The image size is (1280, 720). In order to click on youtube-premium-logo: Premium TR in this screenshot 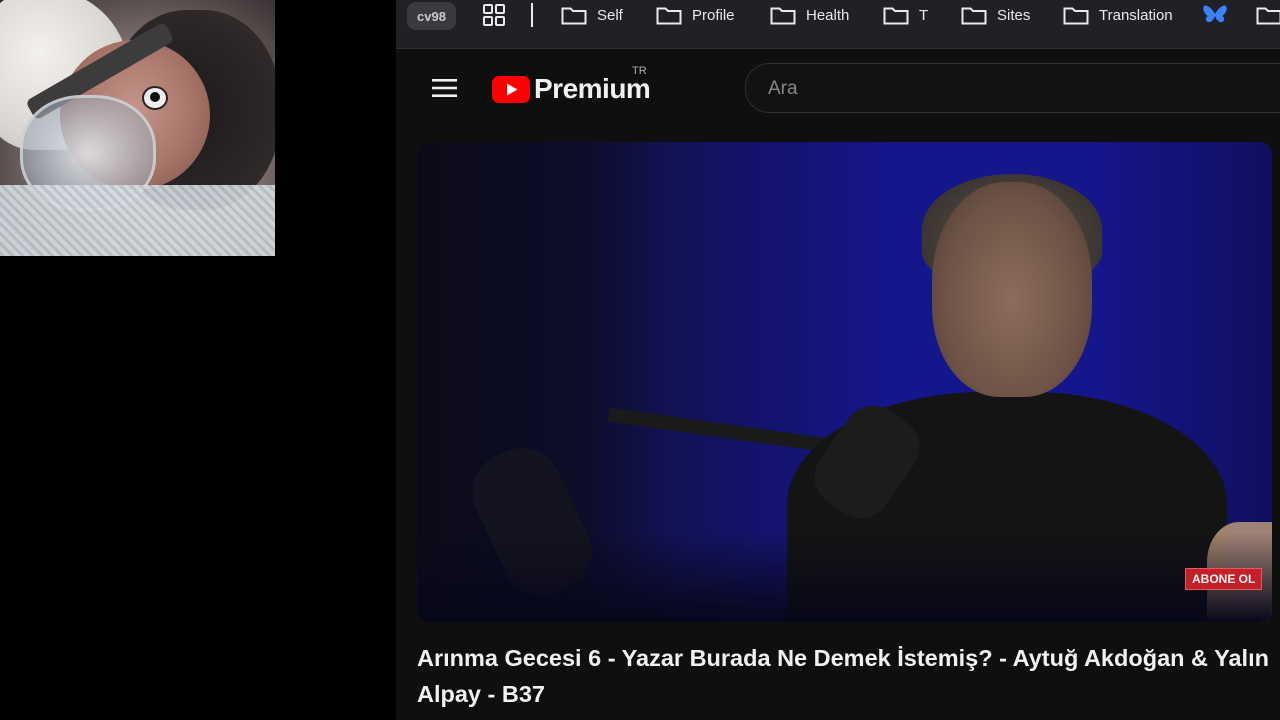, I will do `click(571, 85)`.